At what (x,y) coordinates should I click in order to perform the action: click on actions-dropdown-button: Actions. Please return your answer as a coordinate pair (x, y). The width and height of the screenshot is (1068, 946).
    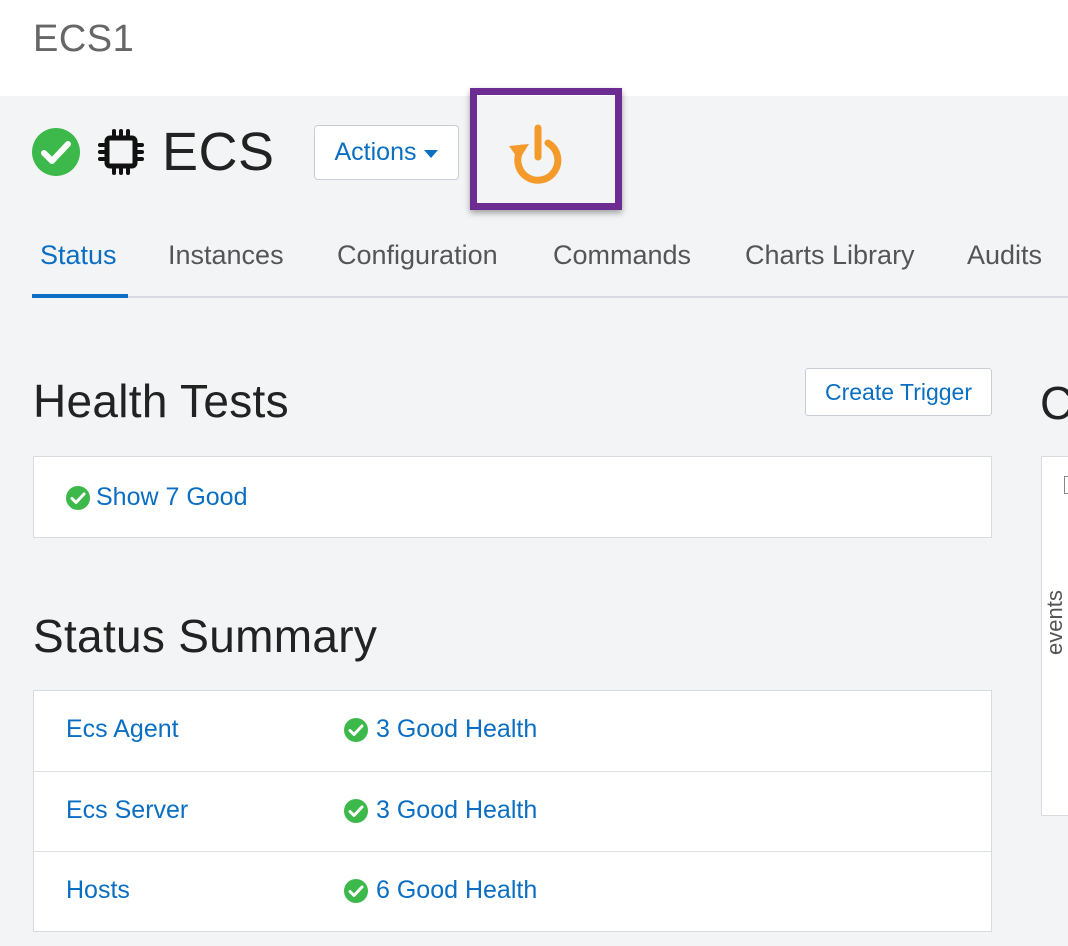
    Looking at the image, I should click on (386, 152).